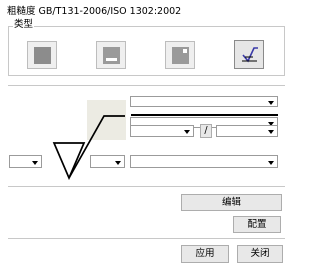  Describe the element at coordinates (162, 131) in the screenshot. I see `lower-limit-combo` at that location.